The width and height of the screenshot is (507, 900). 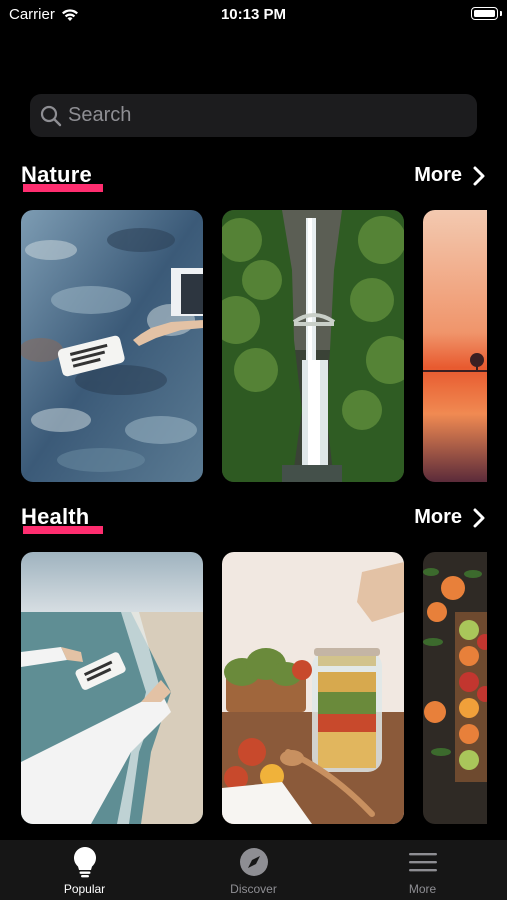 I want to click on status-bar: Carrier 10:13 PM, so click(x=253, y=15).